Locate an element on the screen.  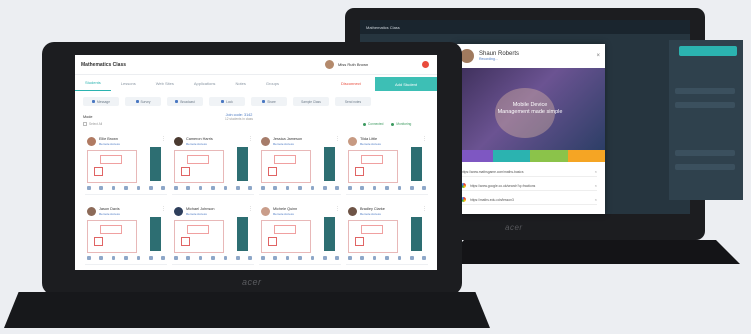
select-all-checkbox: Select All is located at coordinates (92, 124).